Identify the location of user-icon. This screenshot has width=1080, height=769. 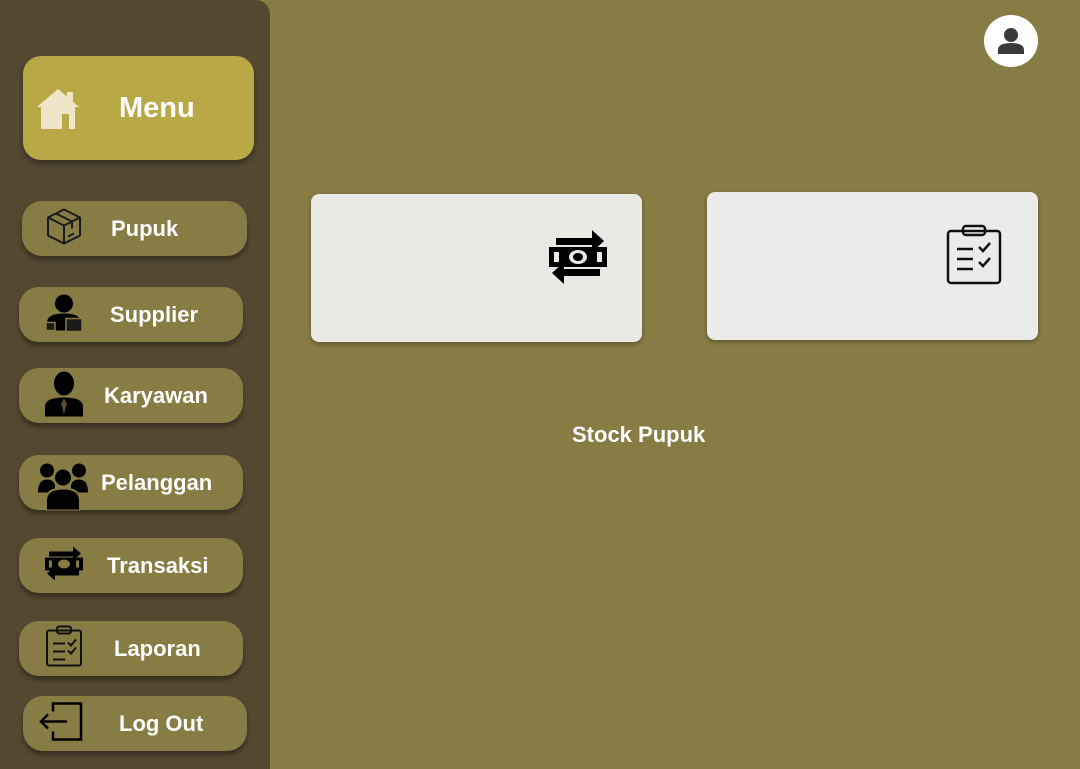
(1011, 41).